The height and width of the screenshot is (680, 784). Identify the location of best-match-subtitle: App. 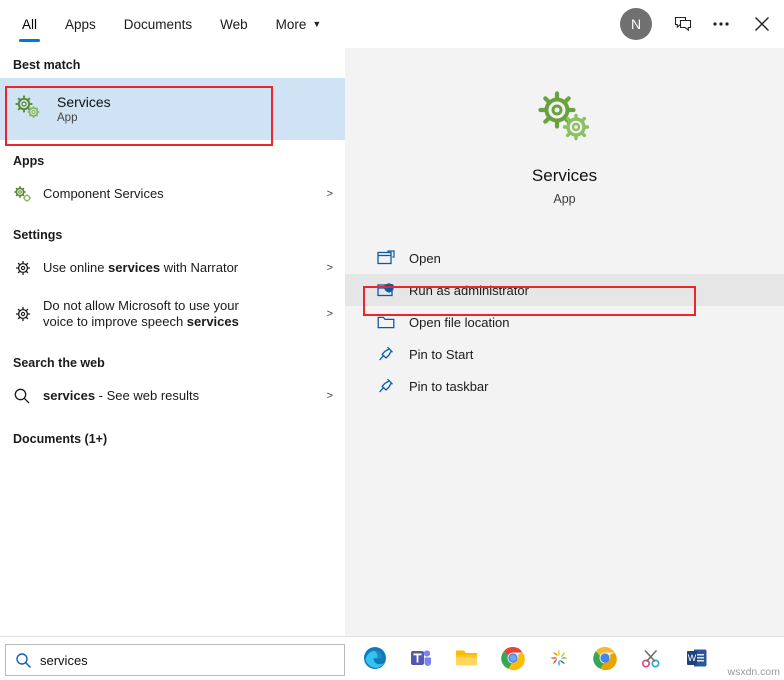
(67, 118).